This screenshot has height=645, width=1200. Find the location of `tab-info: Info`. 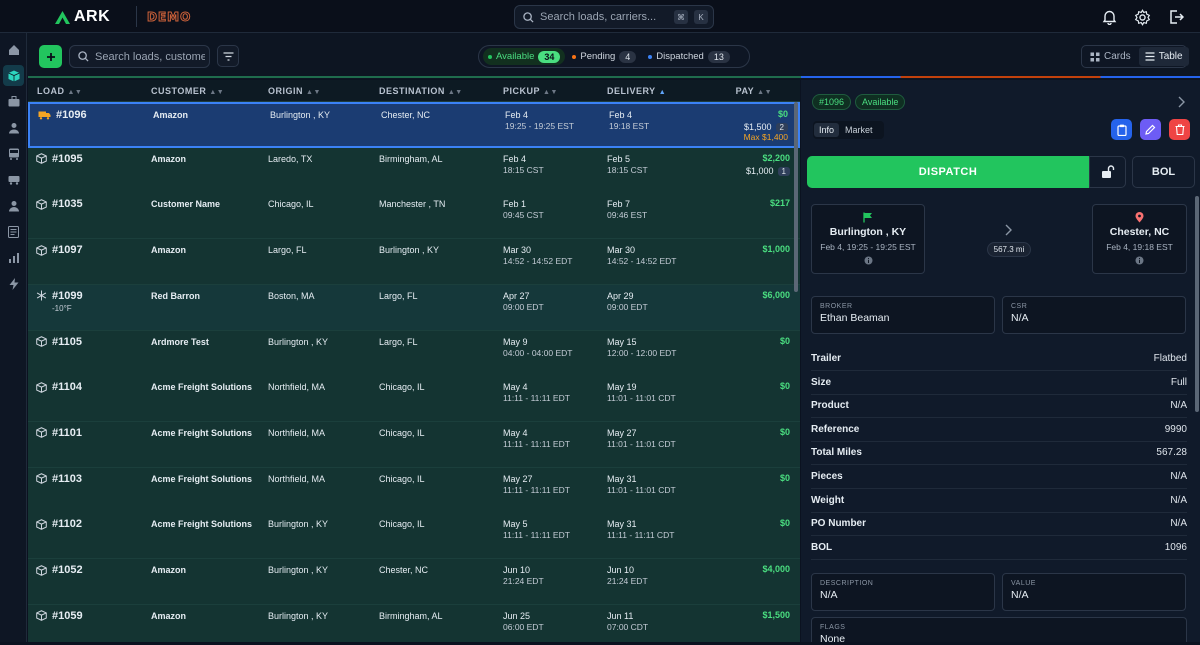

tab-info: Info is located at coordinates (827, 130).